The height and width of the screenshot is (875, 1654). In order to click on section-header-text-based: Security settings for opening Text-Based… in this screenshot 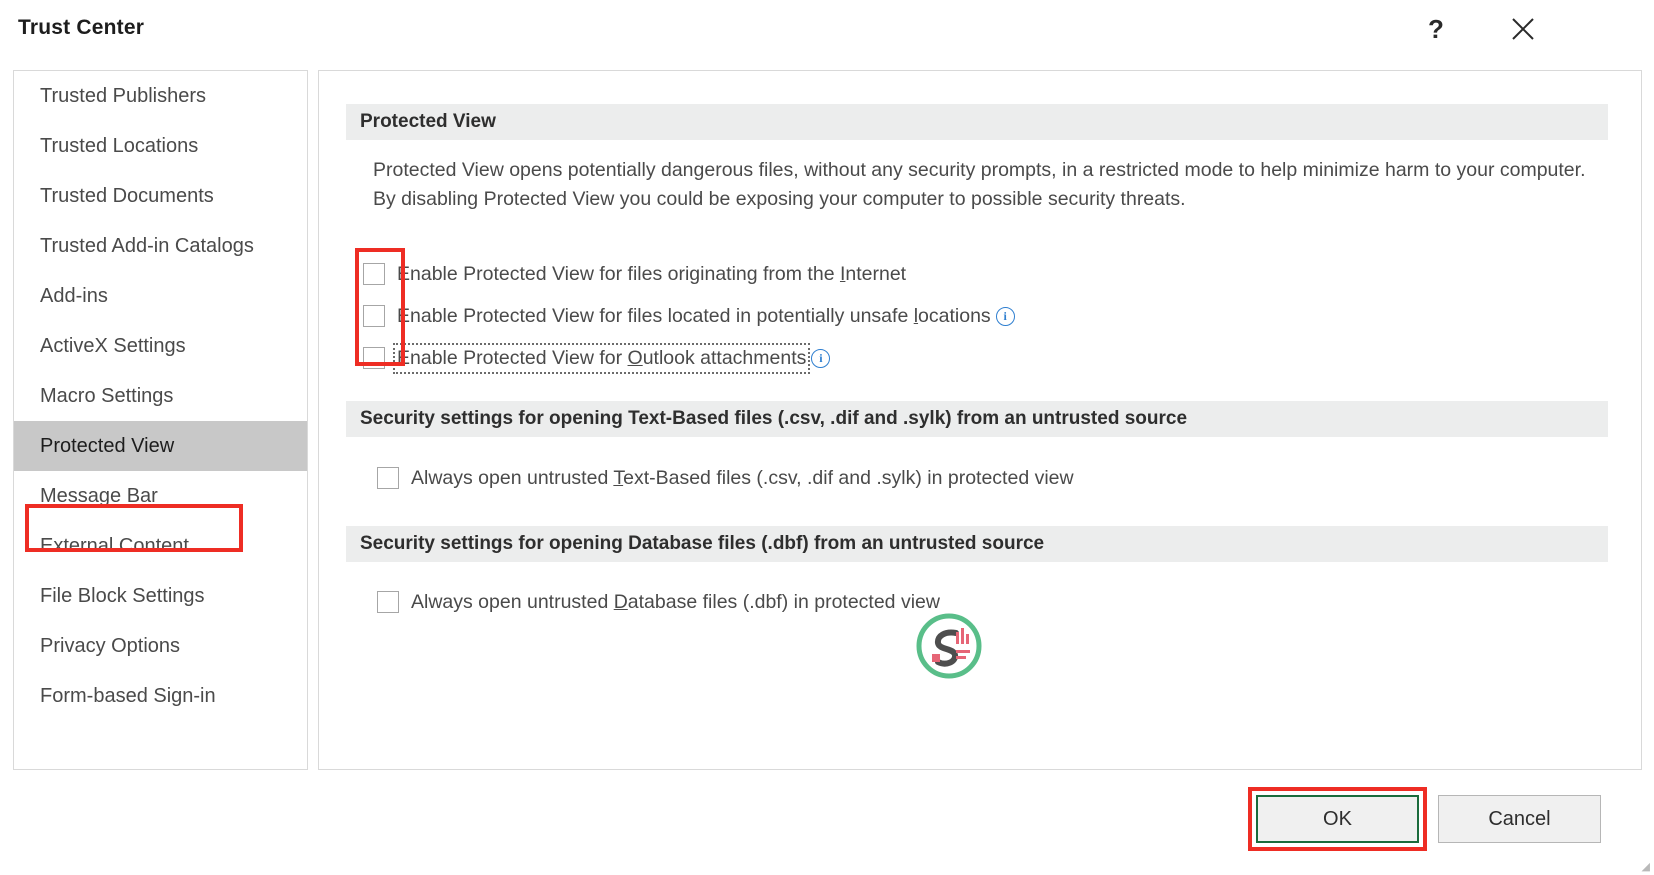, I will do `click(977, 419)`.